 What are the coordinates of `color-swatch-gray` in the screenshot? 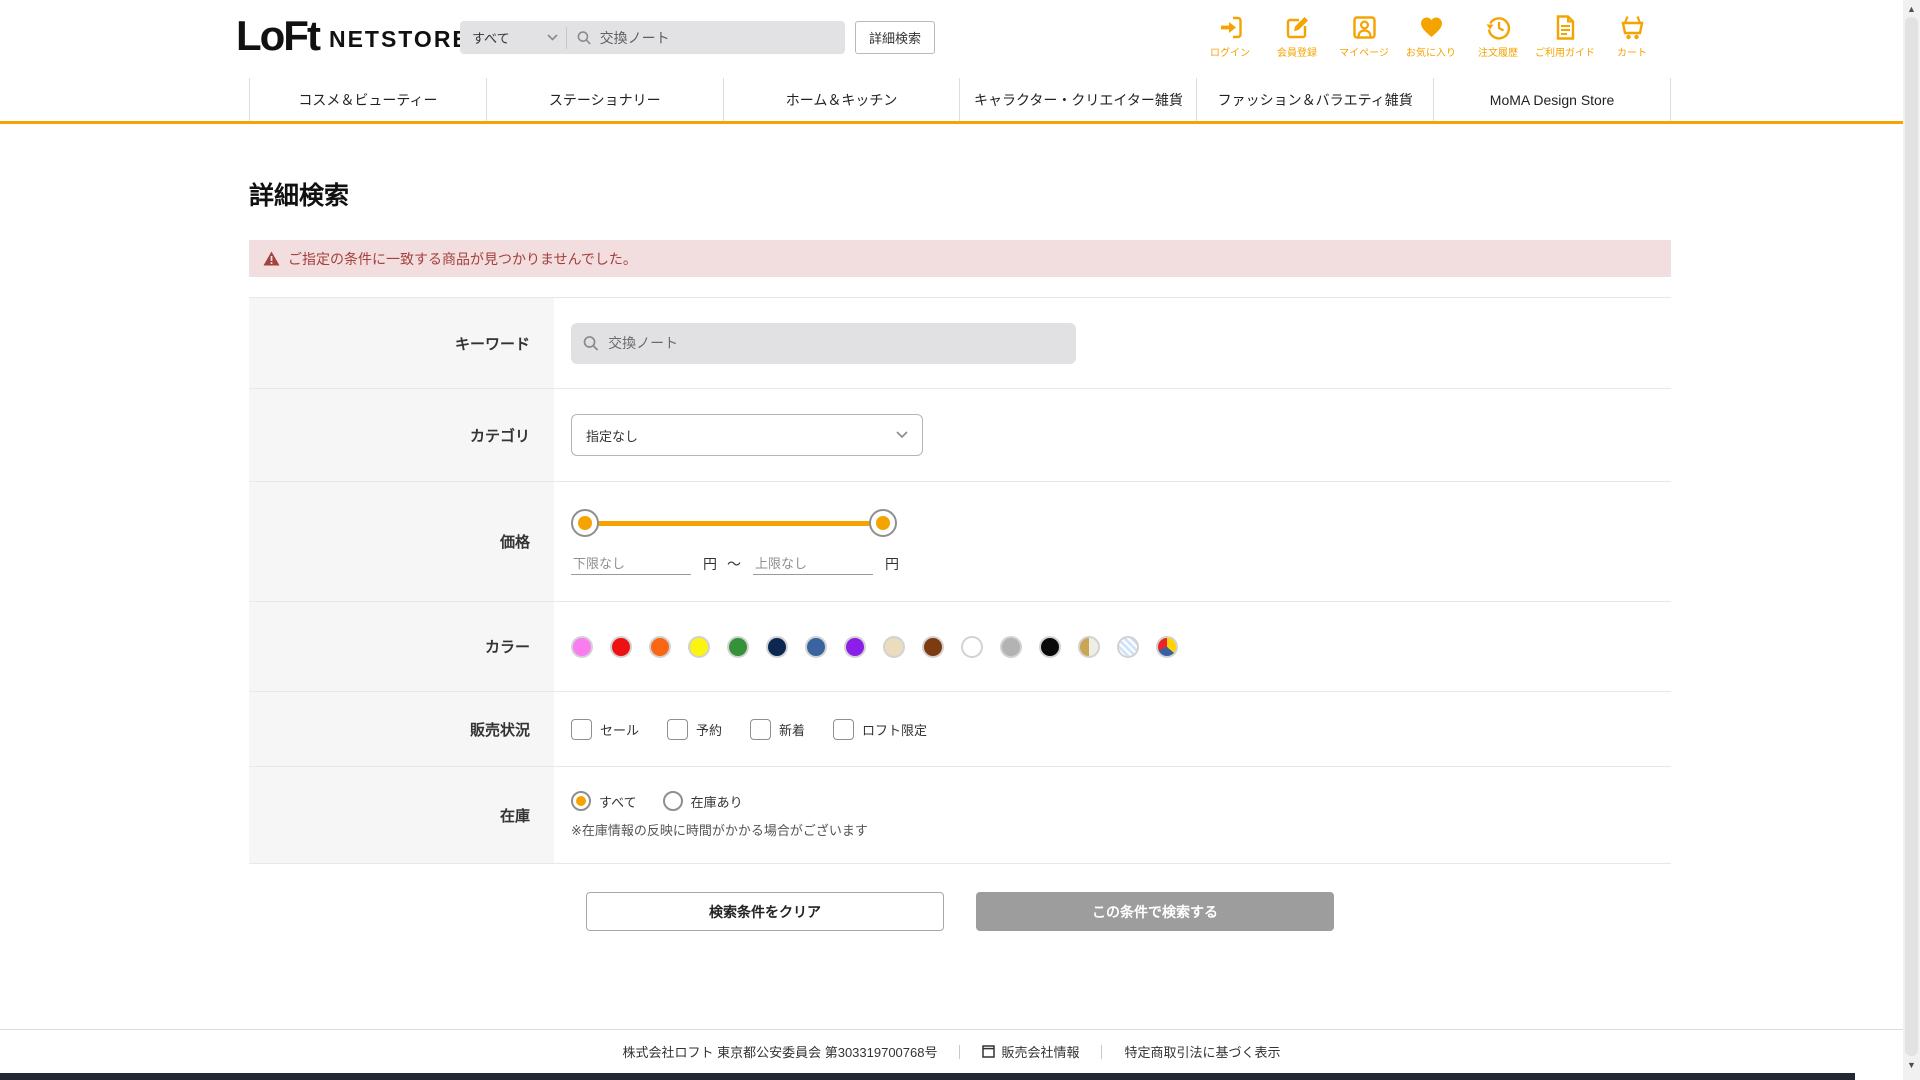 It's located at (1011, 646).